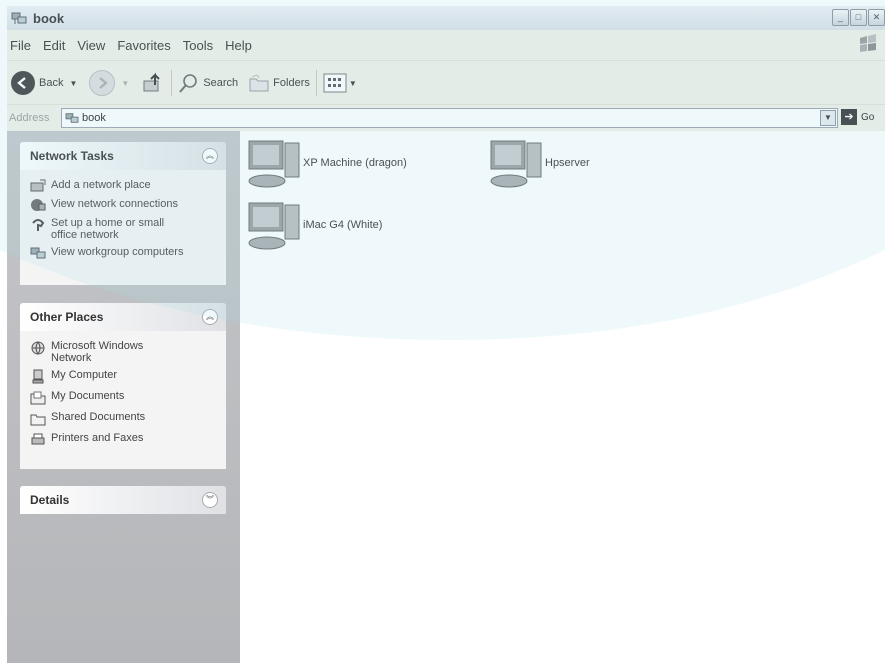 Image resolution: width=885 pixels, height=663 pixels. What do you see at coordinates (198, 45) in the screenshot?
I see `menu-tools: Tools` at bounding box center [198, 45].